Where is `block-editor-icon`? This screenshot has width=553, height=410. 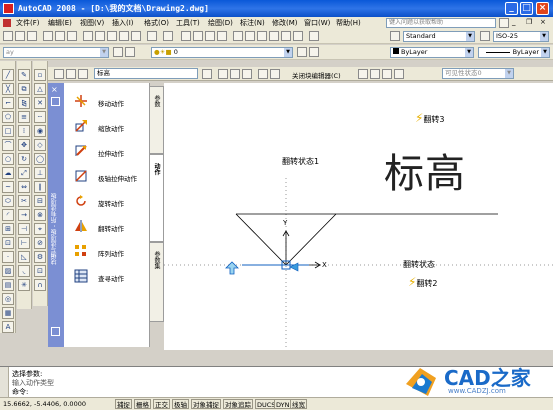 block-editor-icon is located at coordinates (136, 36).